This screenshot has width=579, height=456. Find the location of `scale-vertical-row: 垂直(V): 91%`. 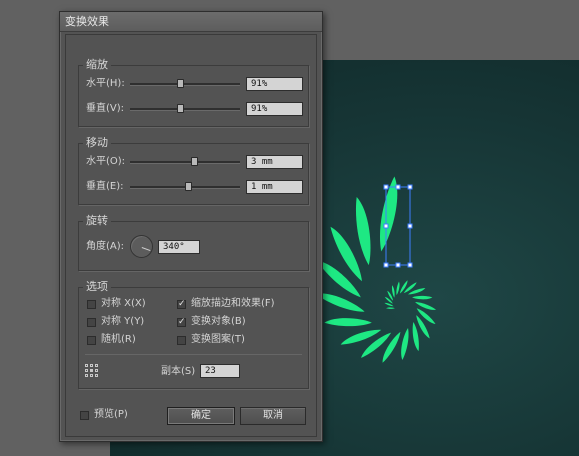

scale-vertical-row: 垂直(V): 91% is located at coordinates (196, 109).